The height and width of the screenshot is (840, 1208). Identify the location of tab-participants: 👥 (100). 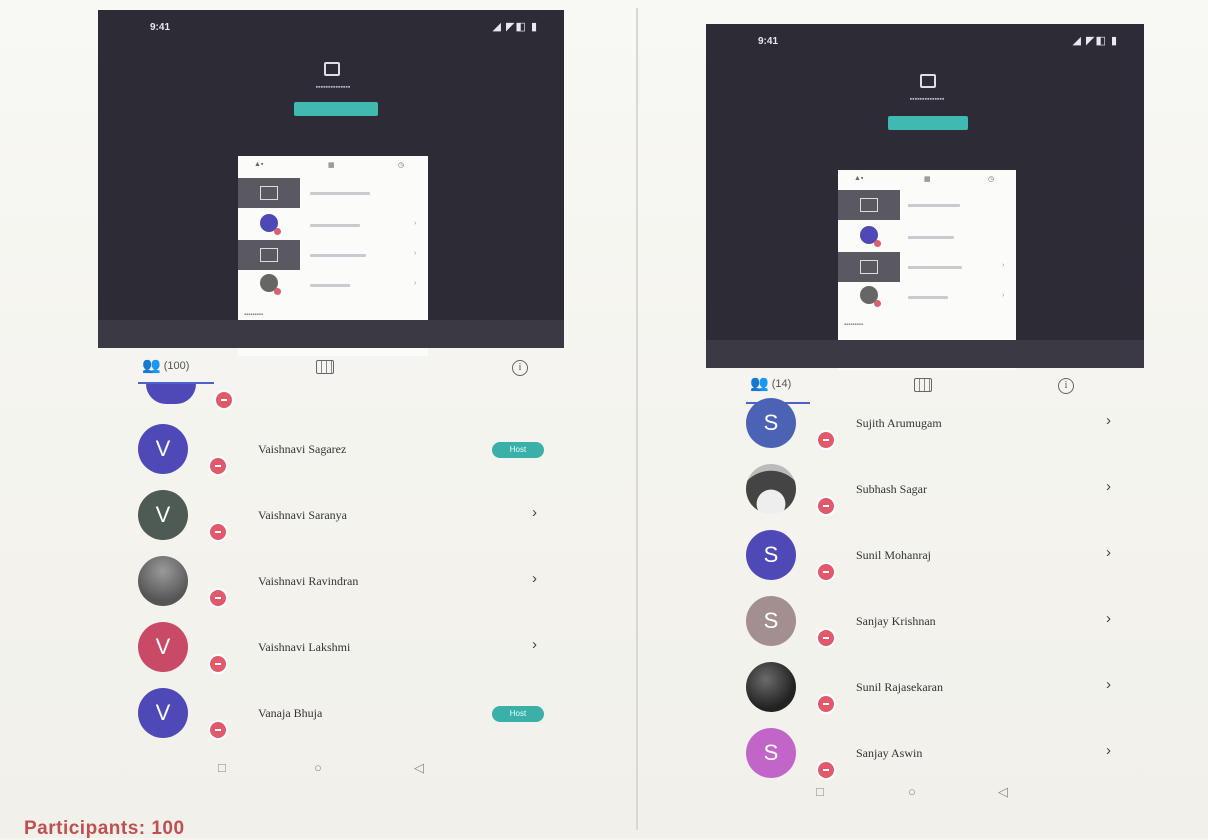
(165, 365).